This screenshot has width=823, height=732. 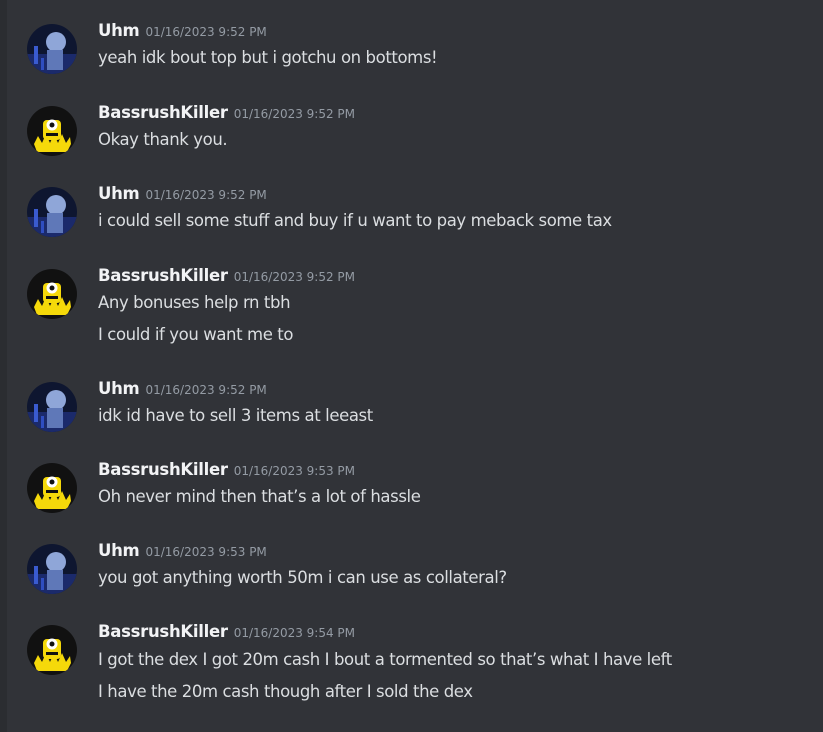 I want to click on message-header: BassrushKiller 01/16/2023 9:54 PM, so click(x=226, y=632).